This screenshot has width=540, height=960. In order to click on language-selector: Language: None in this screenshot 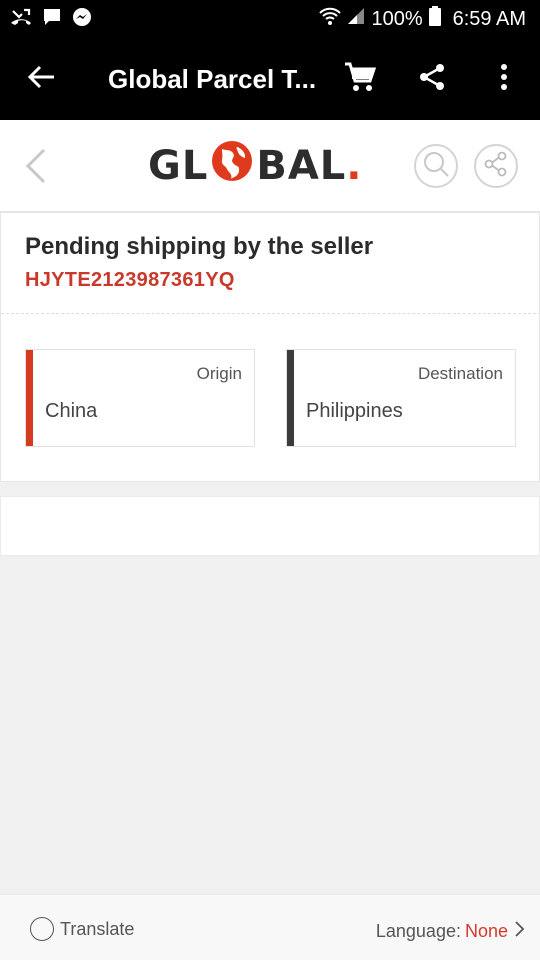, I will do `click(451, 931)`.